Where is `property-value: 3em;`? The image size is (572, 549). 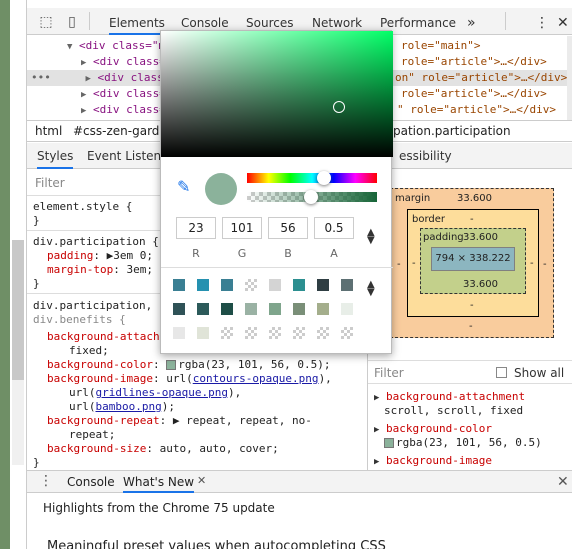 property-value: 3em; is located at coordinates (139, 269).